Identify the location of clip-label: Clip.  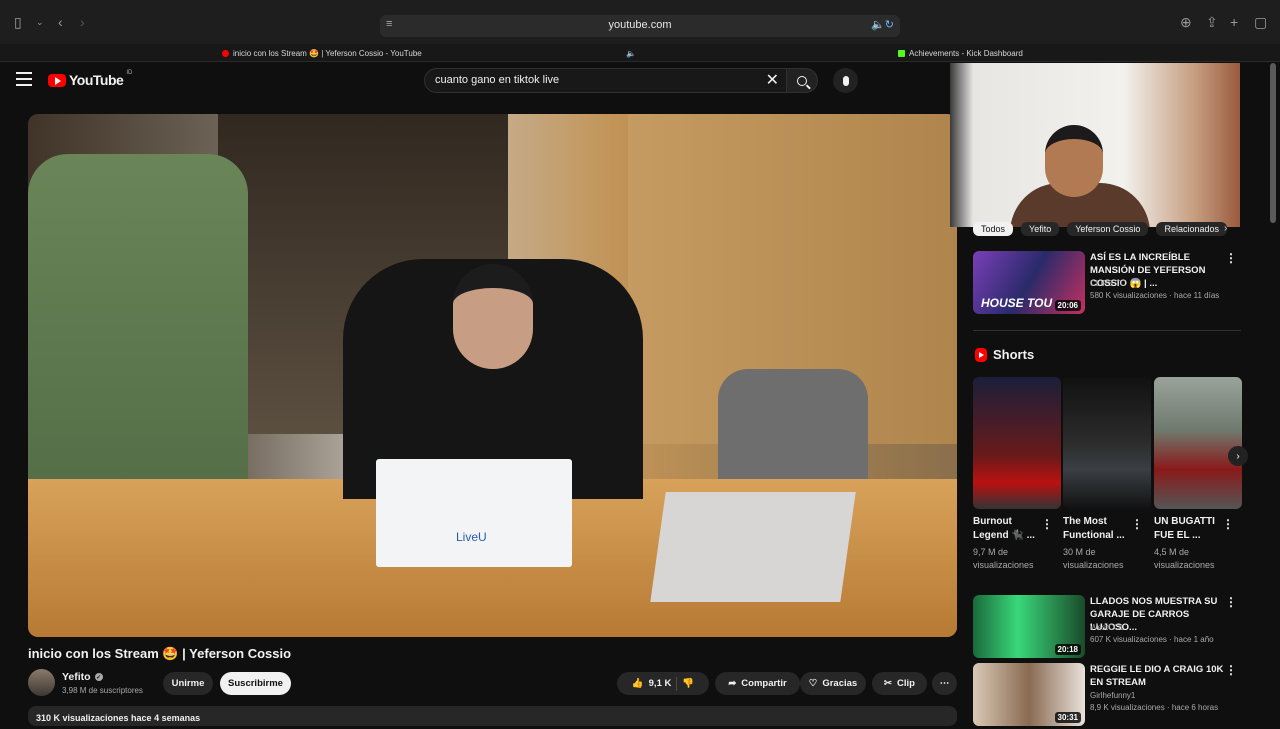
(906, 683).